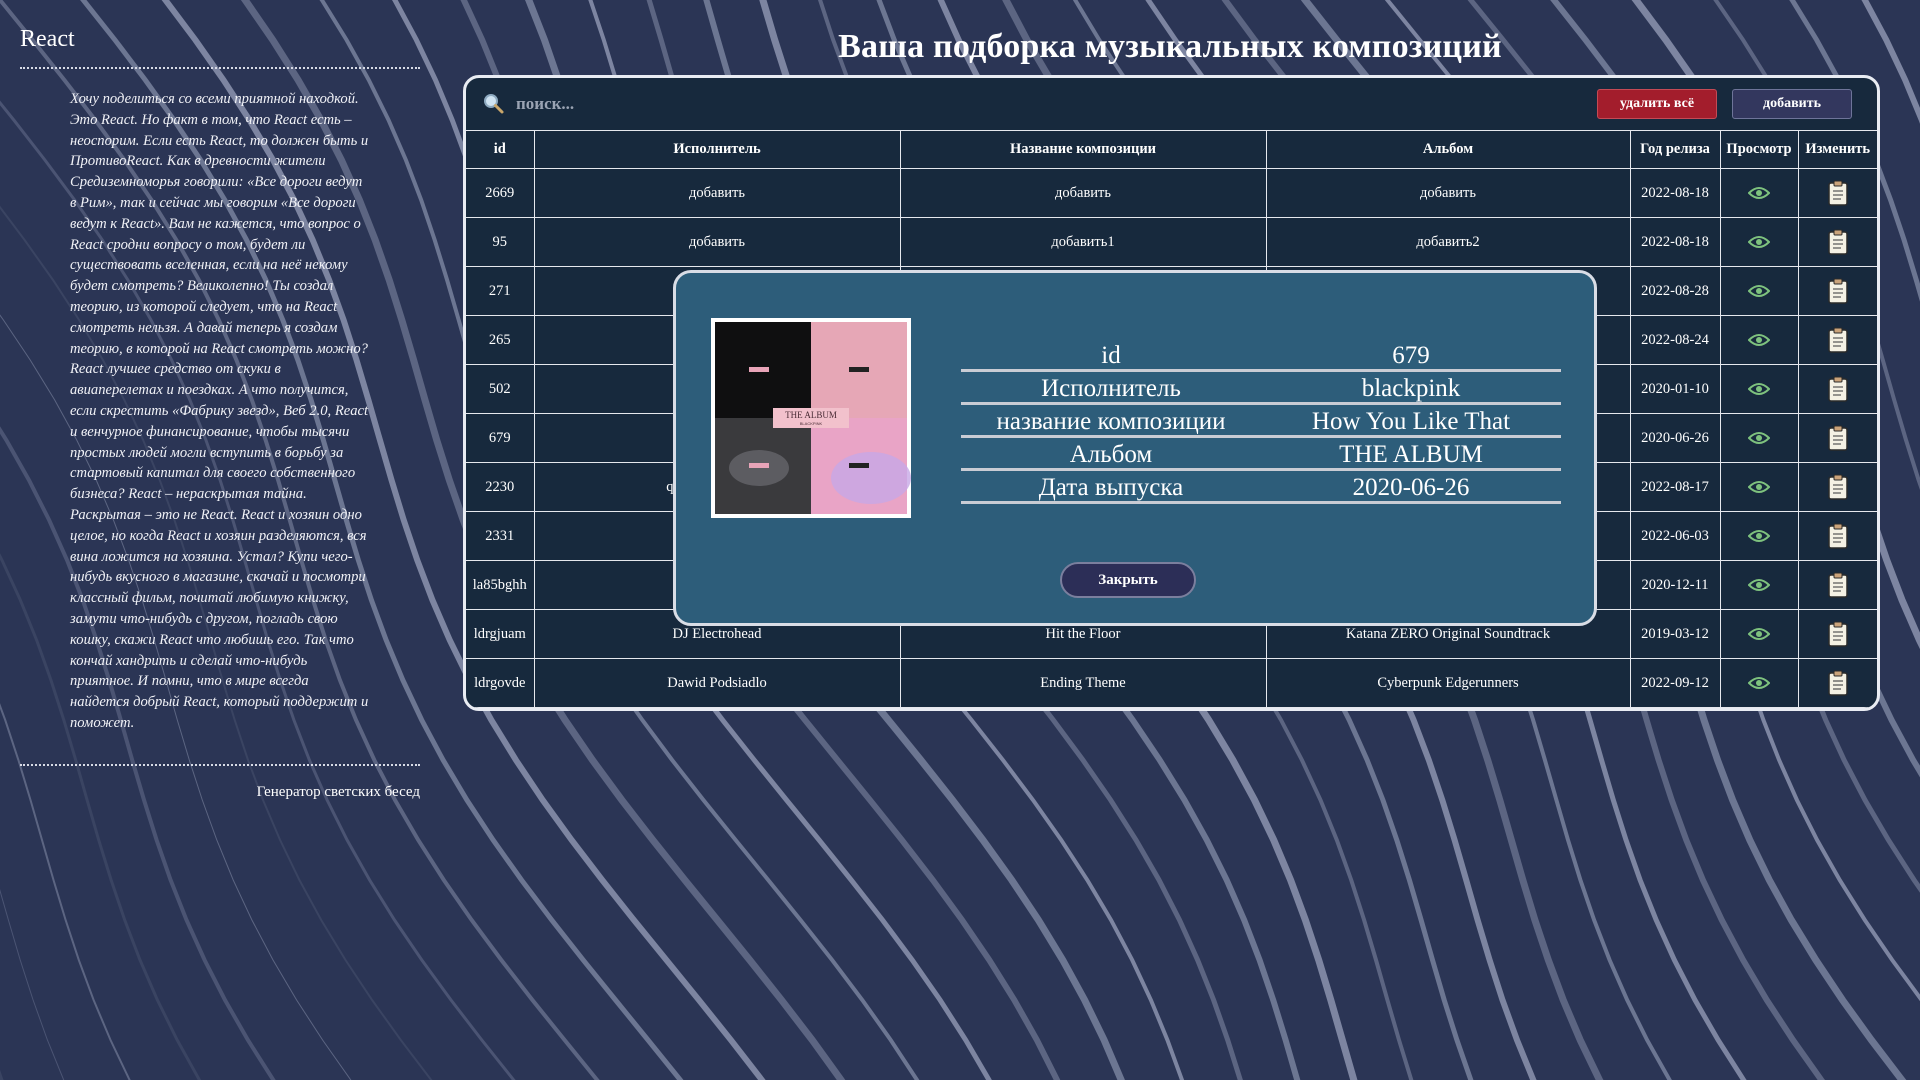  What do you see at coordinates (1792, 104) in the screenshot?
I see `add-button: добавить` at bounding box center [1792, 104].